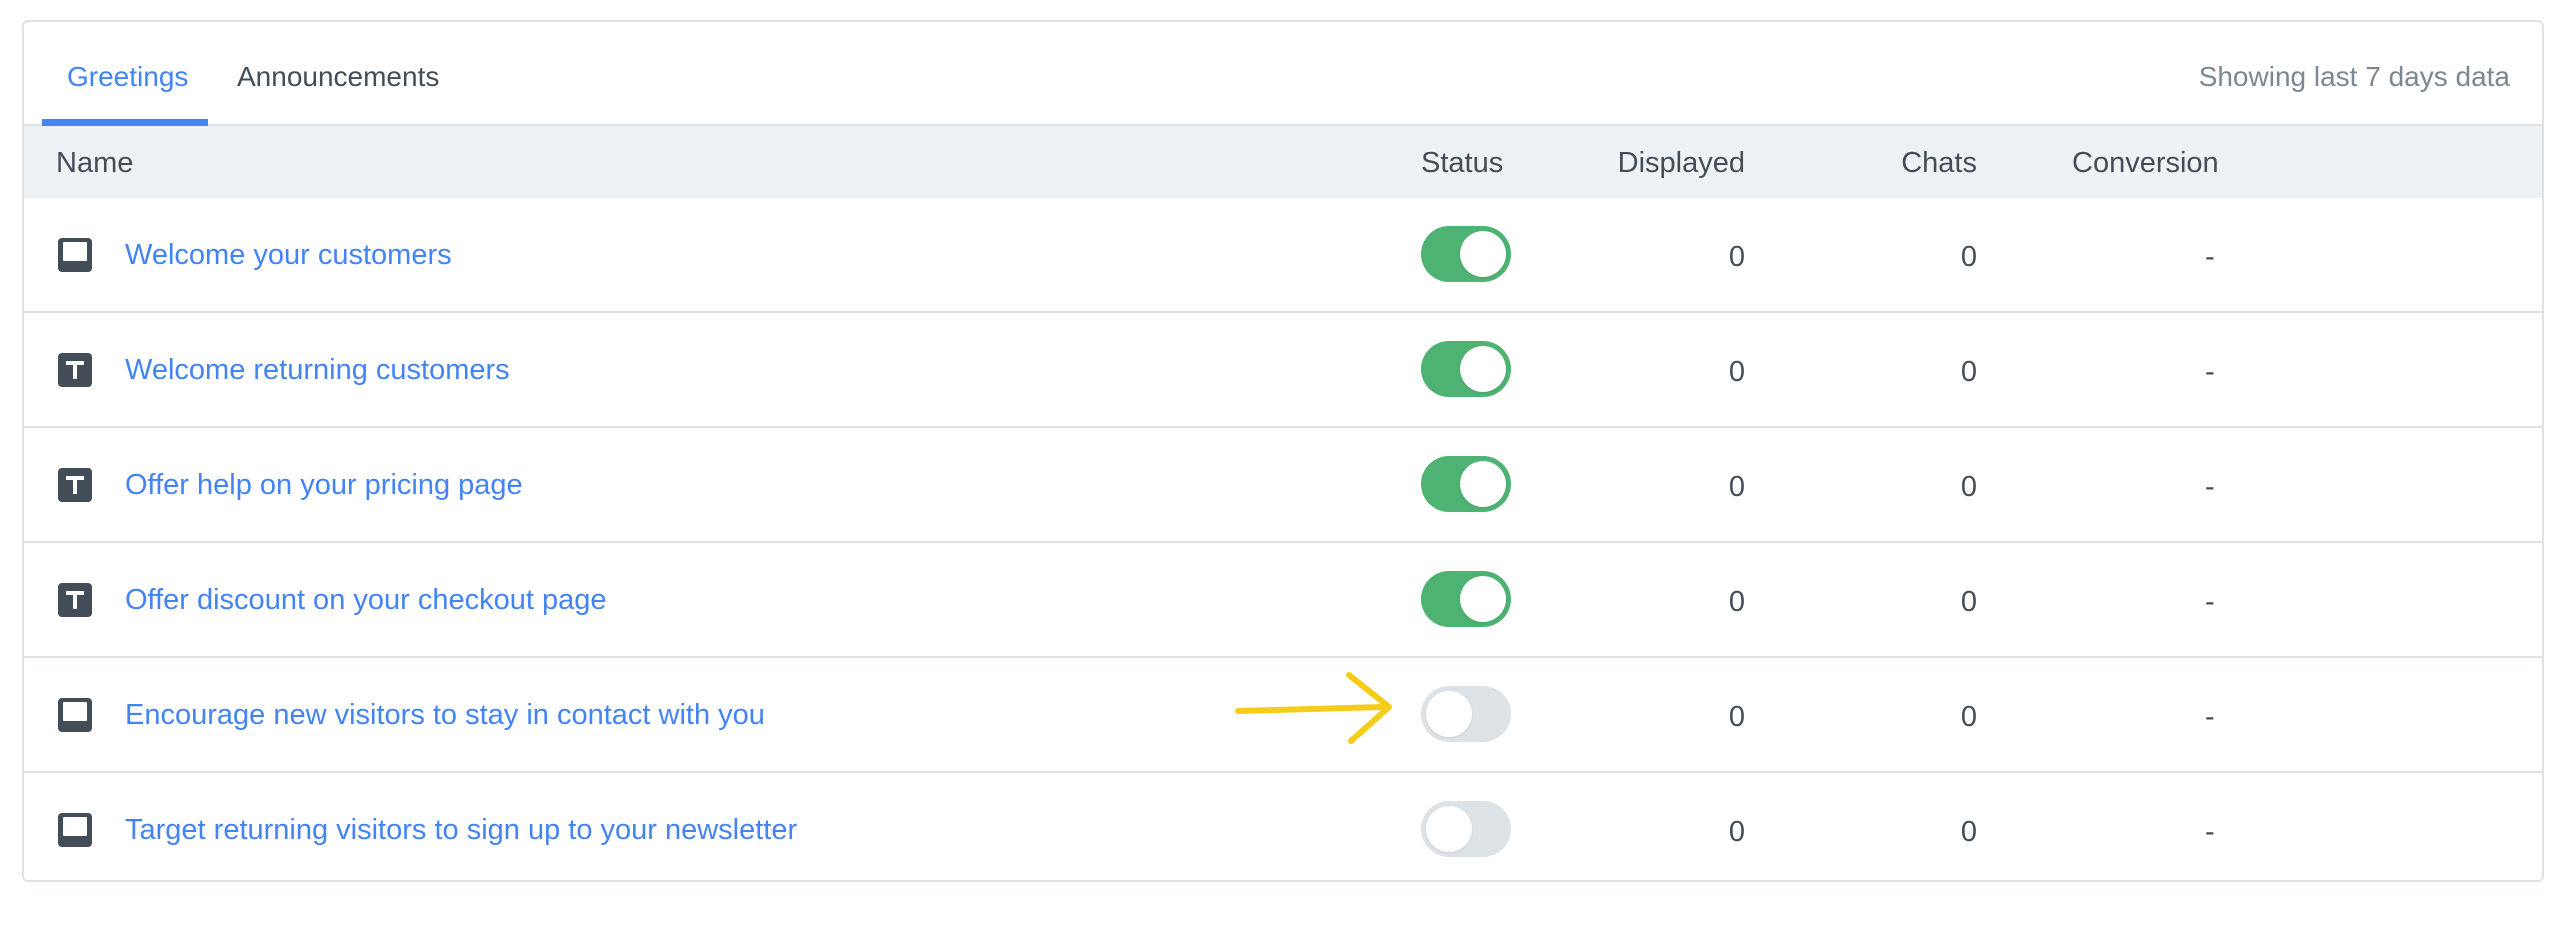 The image size is (2572, 942). I want to click on column-header-status: Status, so click(1462, 163).